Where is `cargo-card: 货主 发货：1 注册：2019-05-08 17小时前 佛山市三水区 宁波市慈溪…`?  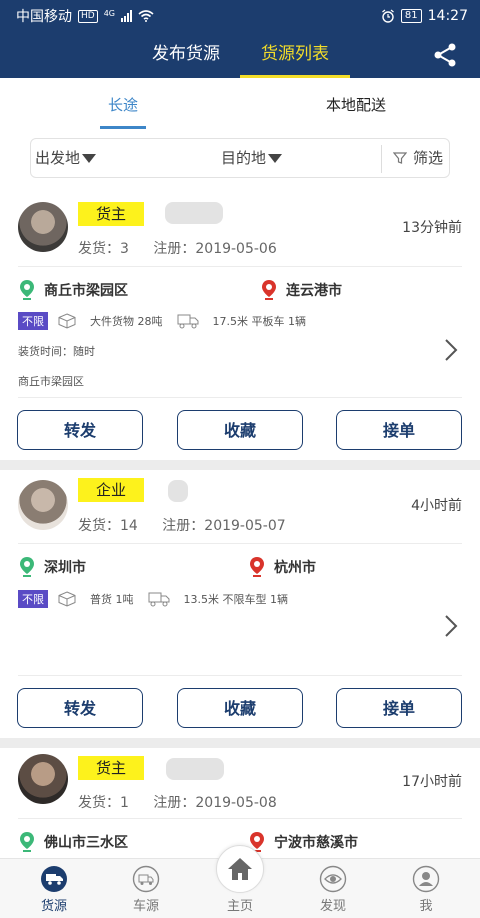
cargo-card: 货主 发货：1 注册：2019-05-08 17小时前 佛山市三水区 宁波市慈溪… is located at coordinates (240, 803).